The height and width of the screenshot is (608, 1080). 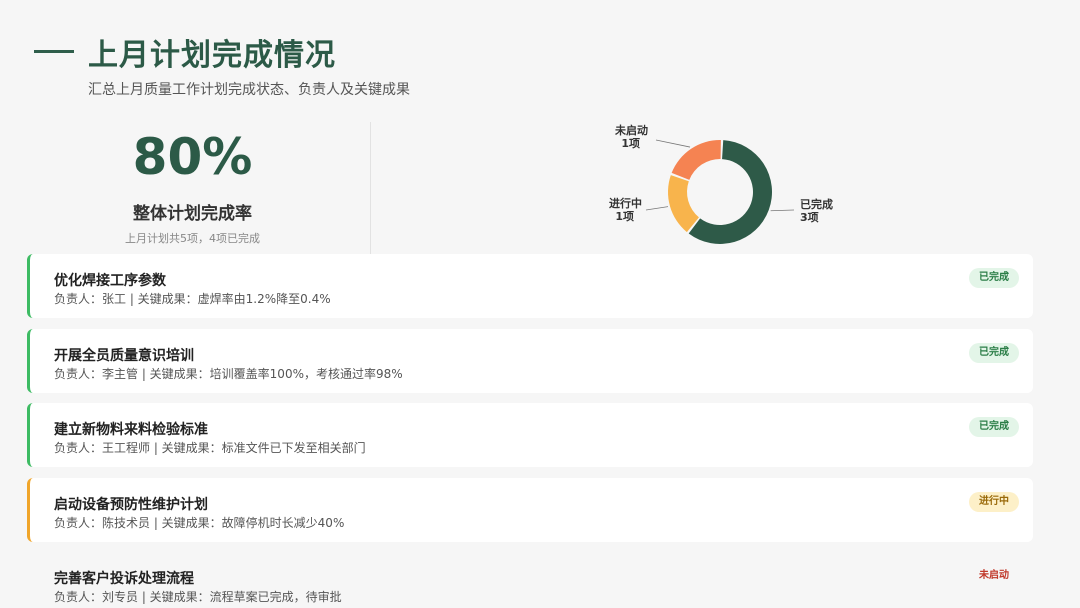 What do you see at coordinates (370, 188) in the screenshot?
I see `section-divider` at bounding box center [370, 188].